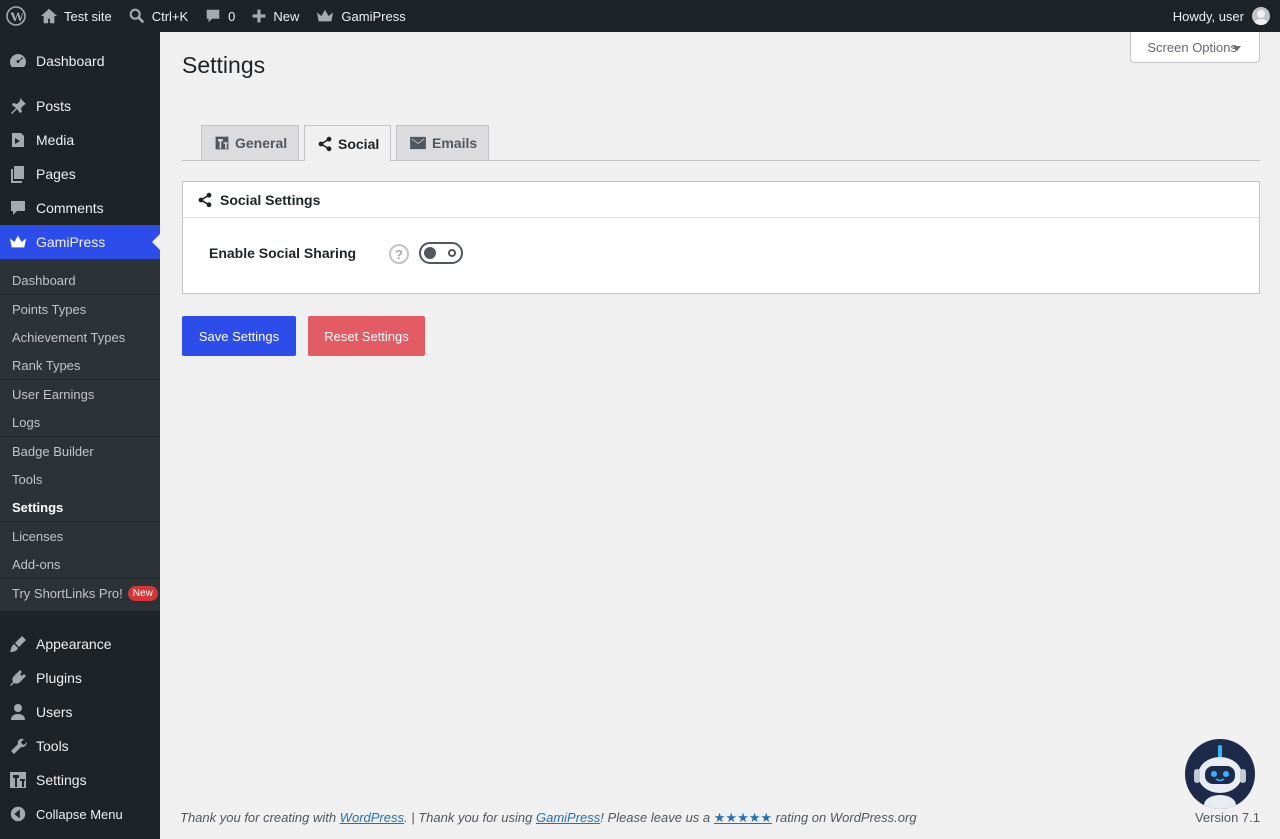  Describe the element at coordinates (80, 564) in the screenshot. I see `submenu-add-ons: Add-ons` at that location.